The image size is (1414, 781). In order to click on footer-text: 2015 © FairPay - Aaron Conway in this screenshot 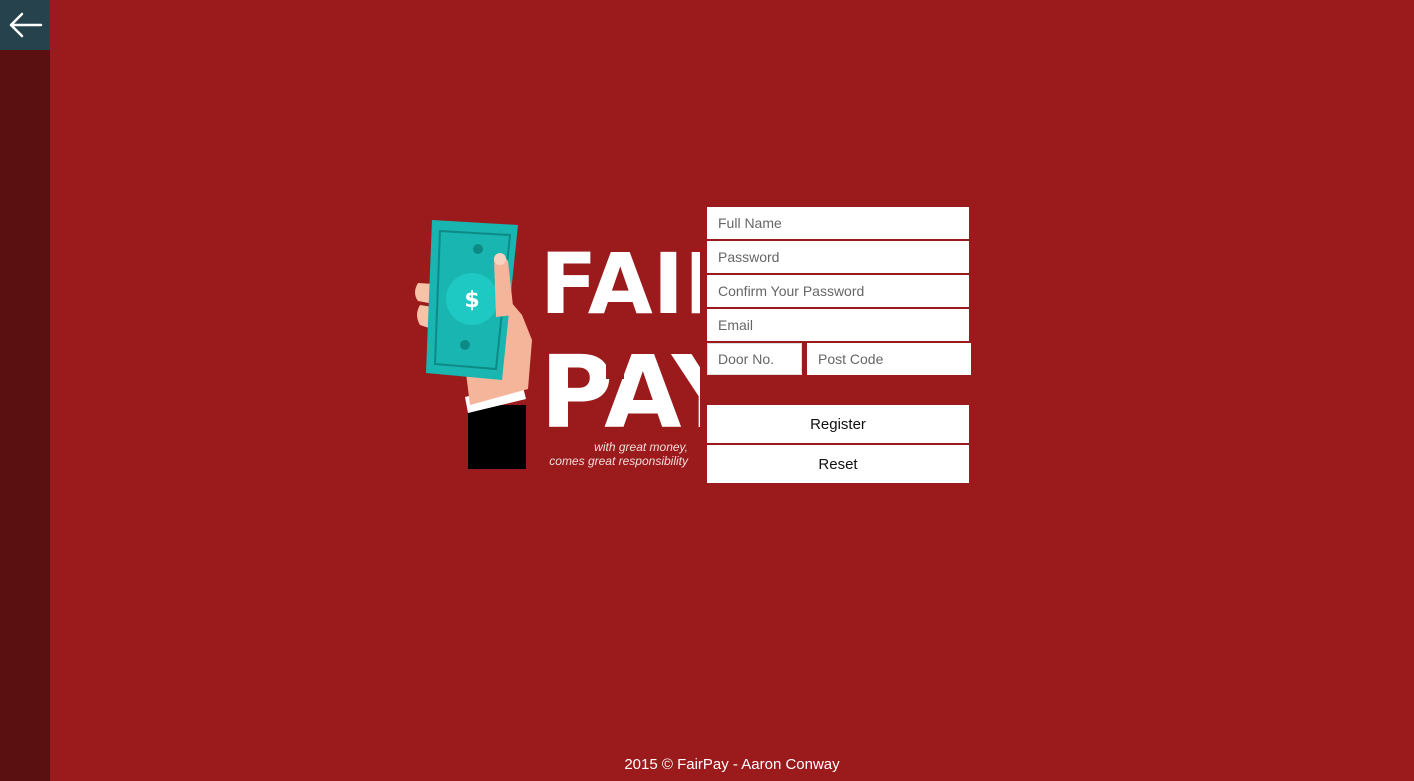, I will do `click(732, 764)`.